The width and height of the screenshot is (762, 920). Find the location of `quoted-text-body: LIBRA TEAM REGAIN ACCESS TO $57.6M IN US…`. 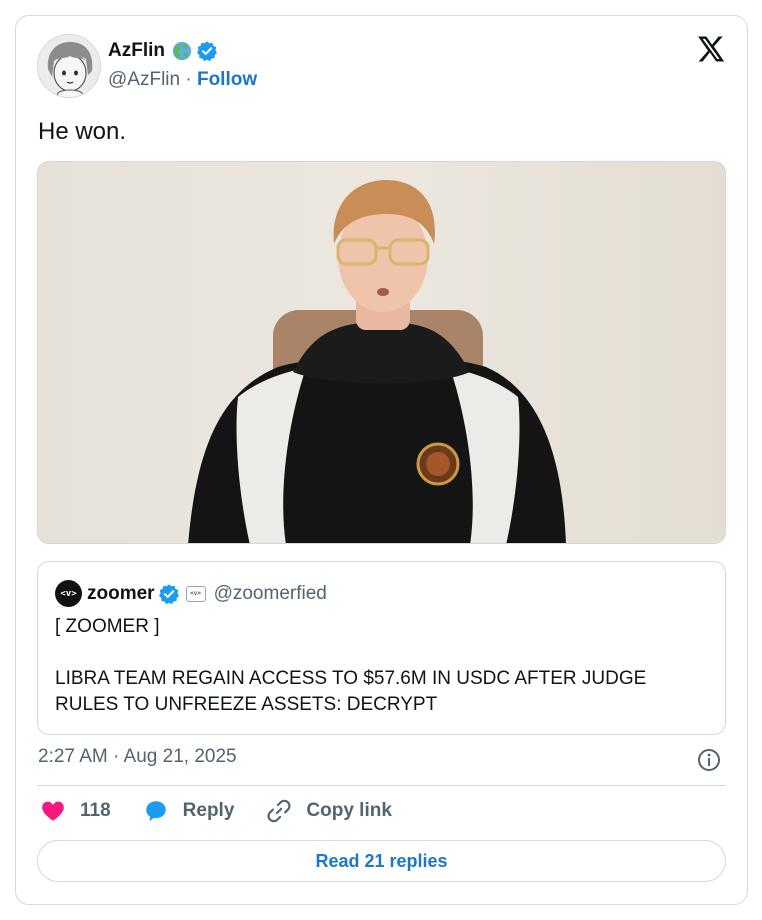

quoted-text-body: LIBRA TEAM REGAIN ACCESS TO $57.6M IN US… is located at coordinates (351, 691).